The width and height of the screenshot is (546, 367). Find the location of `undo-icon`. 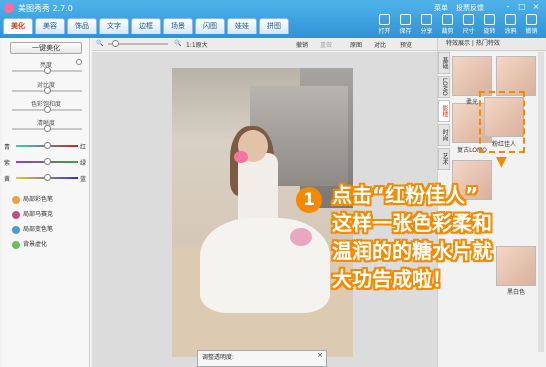

undo-icon is located at coordinates (531, 19).